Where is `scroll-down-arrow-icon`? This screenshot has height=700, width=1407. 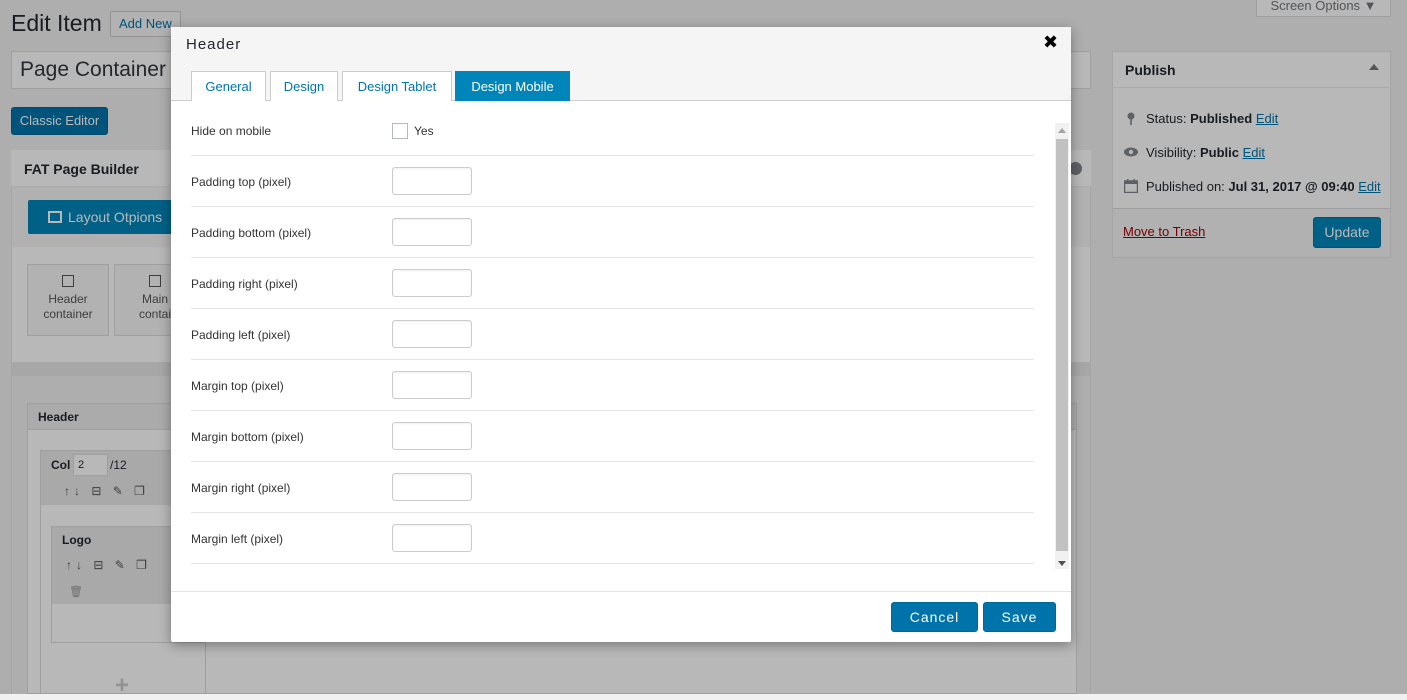 scroll-down-arrow-icon is located at coordinates (1062, 563).